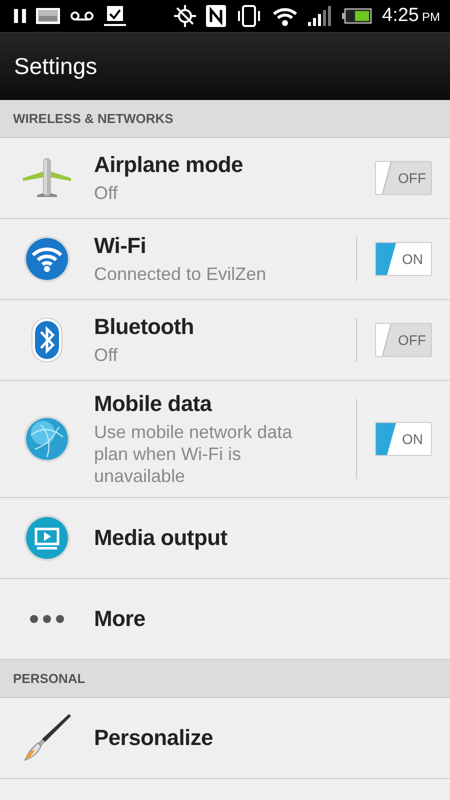  I want to click on wifi-icon, so click(47, 259).